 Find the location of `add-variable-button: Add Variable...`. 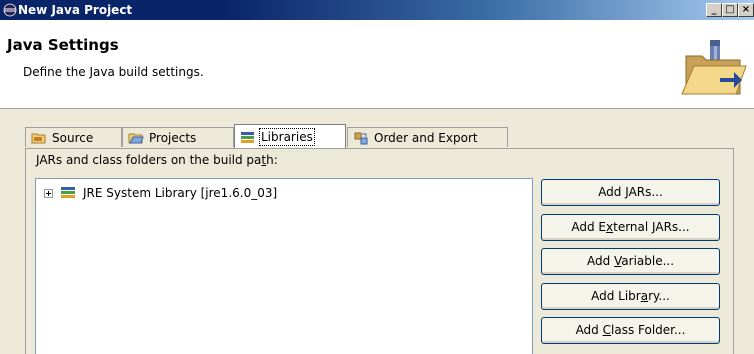

add-variable-button: Add Variable... is located at coordinates (630, 261).